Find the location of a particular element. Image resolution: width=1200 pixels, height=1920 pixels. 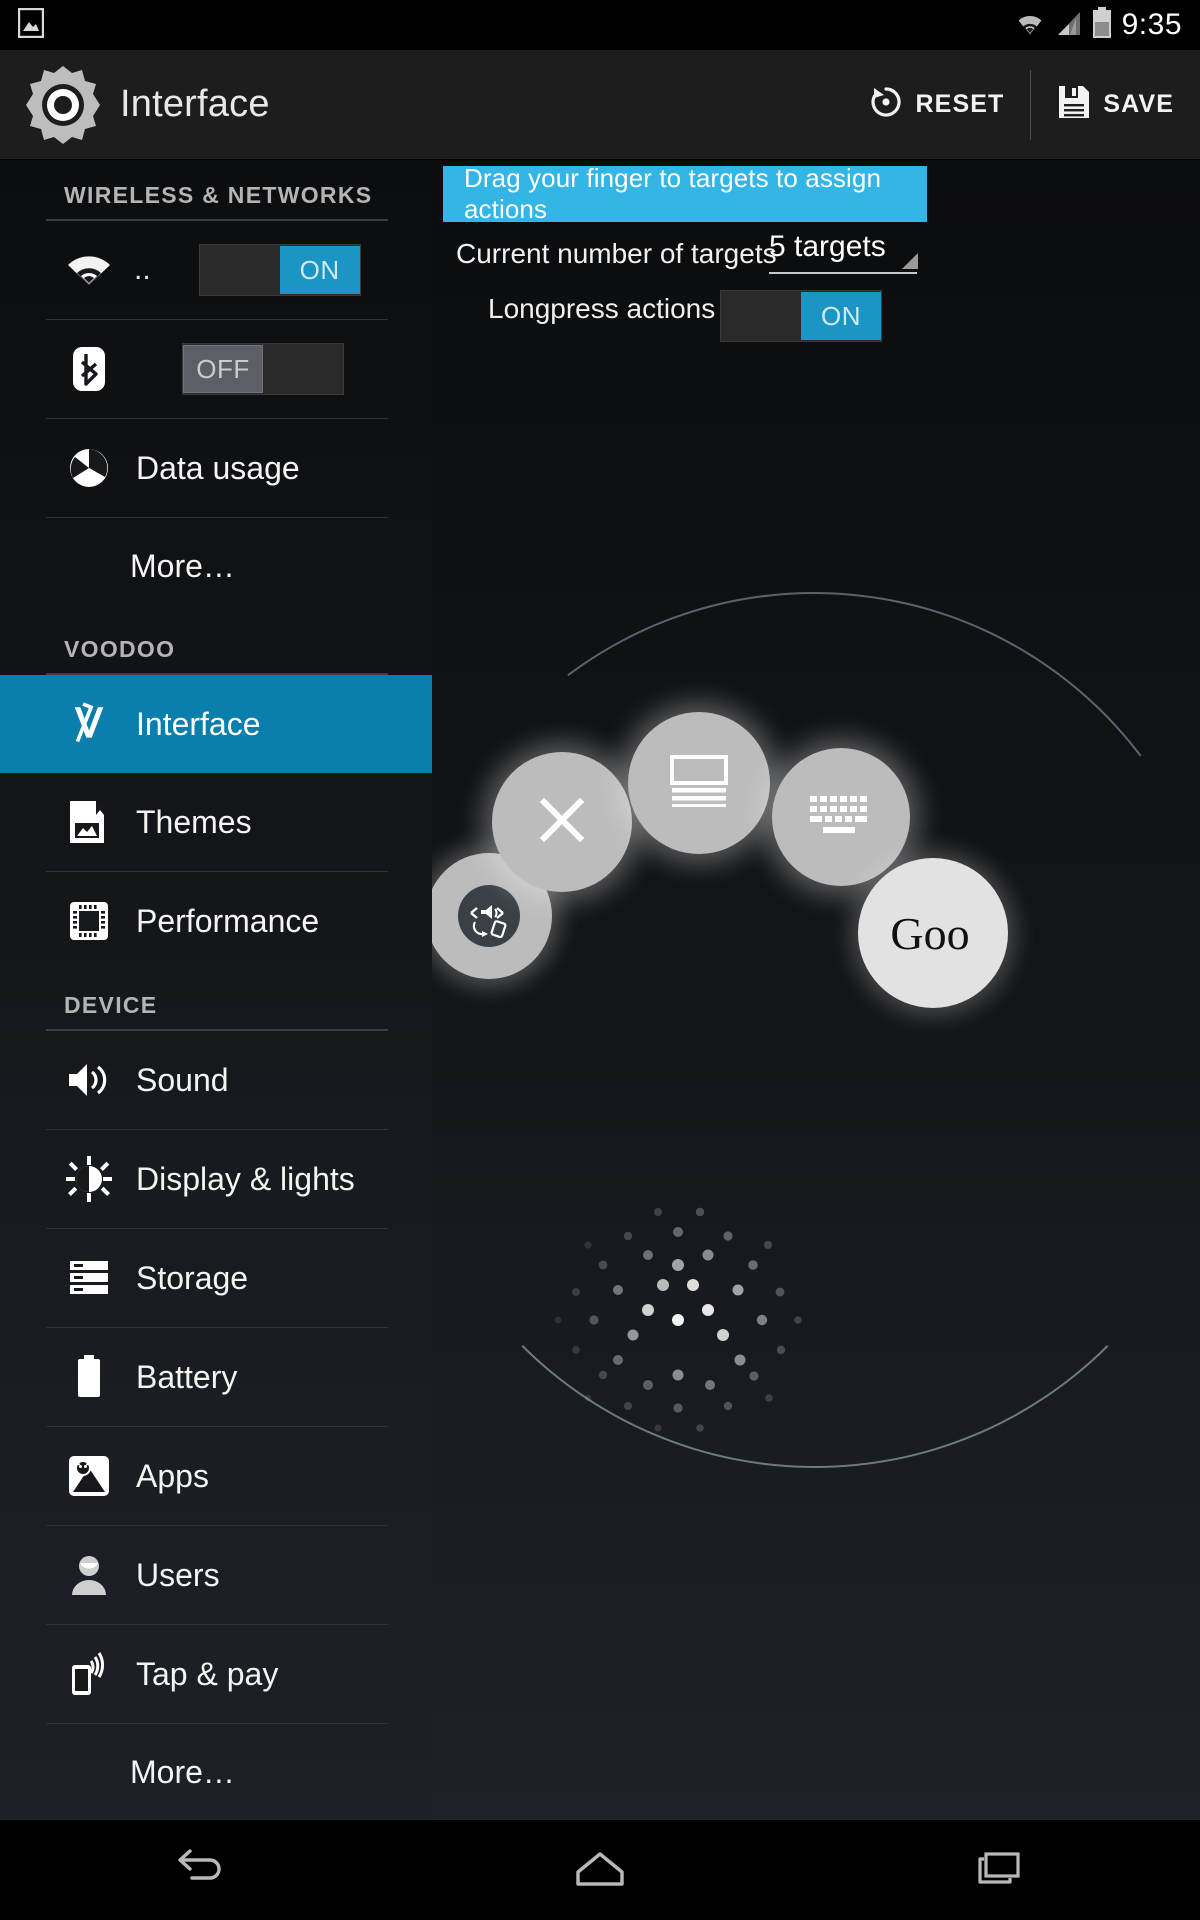

reset-icon is located at coordinates (886, 104).